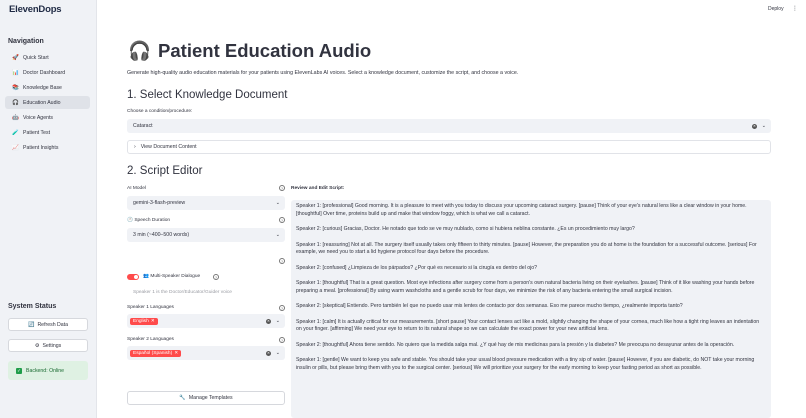  What do you see at coordinates (175, 276) in the screenshot?
I see `multi-speaker-text: Multi-Speaker Dialogue` at bounding box center [175, 276].